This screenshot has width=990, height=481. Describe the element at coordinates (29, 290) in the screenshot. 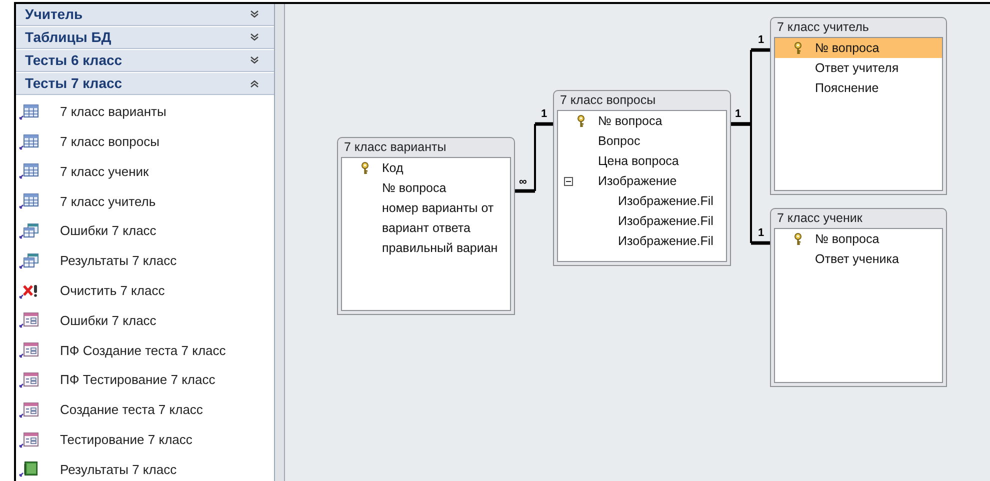

I see `delete-macro-icon` at that location.